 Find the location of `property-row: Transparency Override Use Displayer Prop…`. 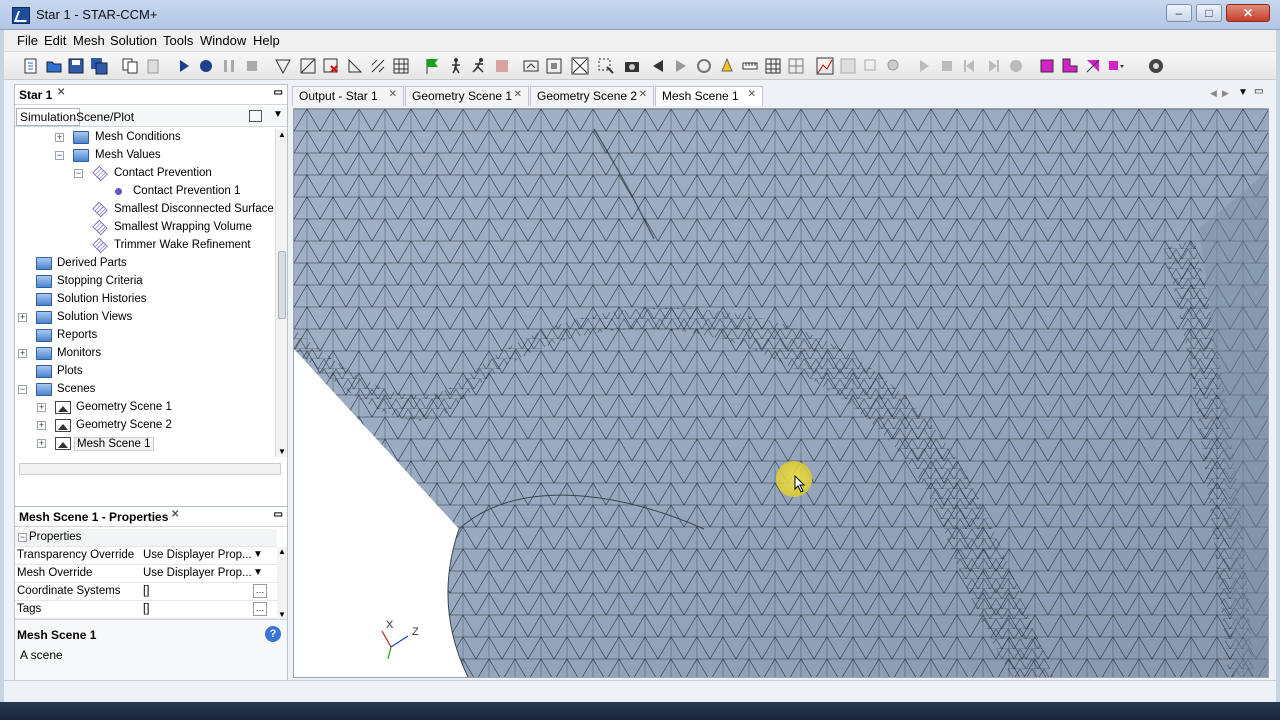

property-row: Transparency Override Use Displayer Prop… is located at coordinates (146, 556).